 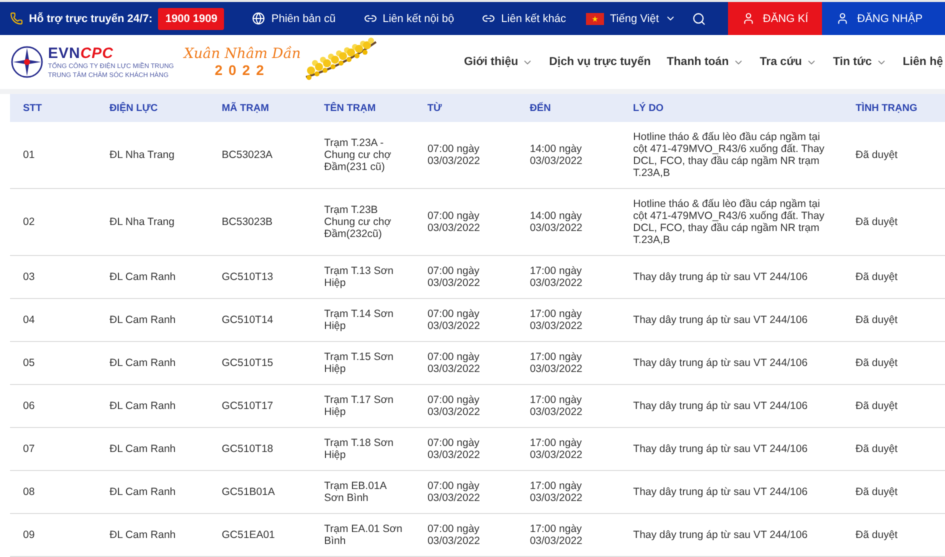 What do you see at coordinates (359, 320) in the screenshot?
I see `table-cell: Trạm T.14 Sơn Hiệp` at bounding box center [359, 320].